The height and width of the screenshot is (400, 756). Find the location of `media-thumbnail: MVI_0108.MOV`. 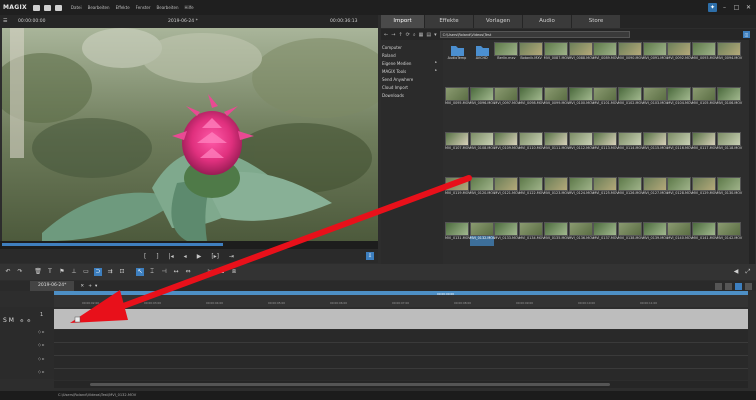

media-thumbnail: MVI_0108.MOV is located at coordinates (482, 144).